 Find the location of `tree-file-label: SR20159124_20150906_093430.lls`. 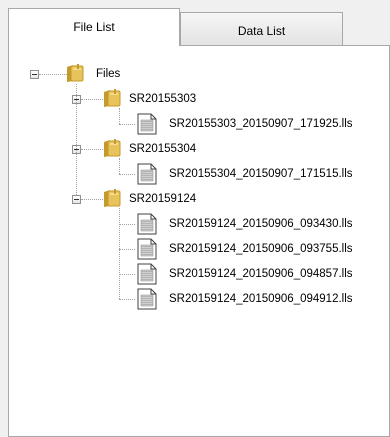

tree-file-label: SR20159124_20150906_093430.lls is located at coordinates (261, 224).